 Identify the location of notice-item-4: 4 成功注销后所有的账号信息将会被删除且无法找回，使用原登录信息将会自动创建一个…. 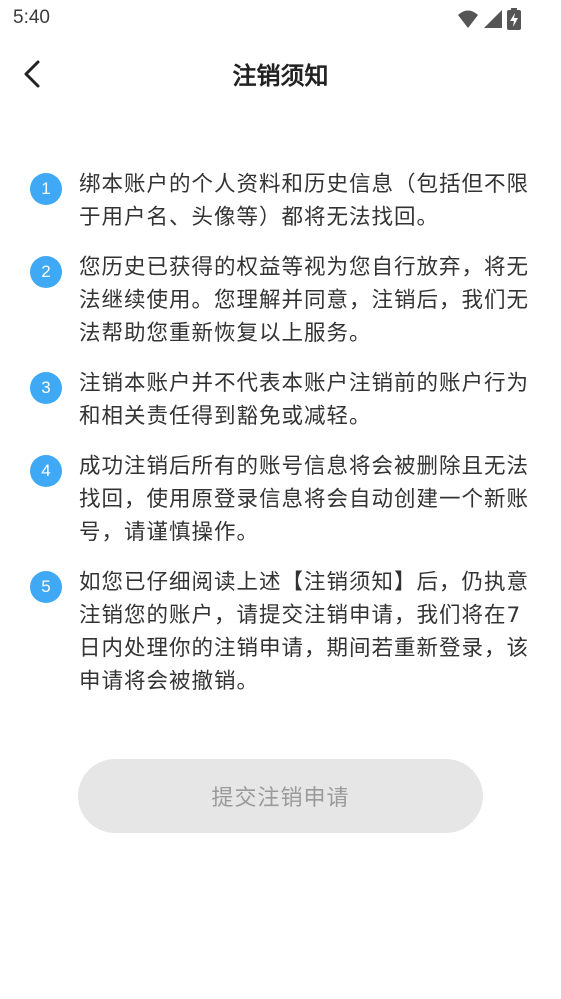
(282, 499).